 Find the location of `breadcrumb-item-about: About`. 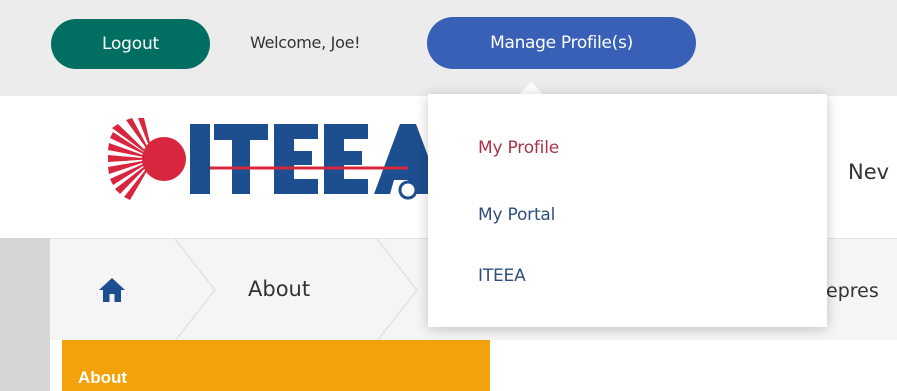

breadcrumb-item-about: About is located at coordinates (279, 289).